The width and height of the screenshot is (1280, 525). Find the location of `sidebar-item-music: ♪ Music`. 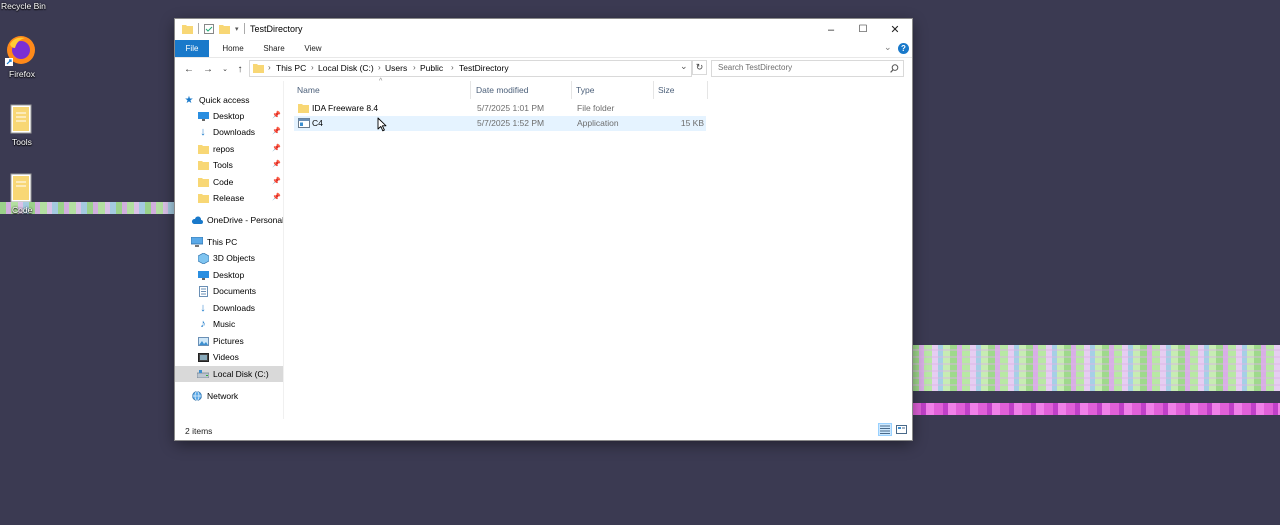

sidebar-item-music: ♪ Music is located at coordinates (251, 324).